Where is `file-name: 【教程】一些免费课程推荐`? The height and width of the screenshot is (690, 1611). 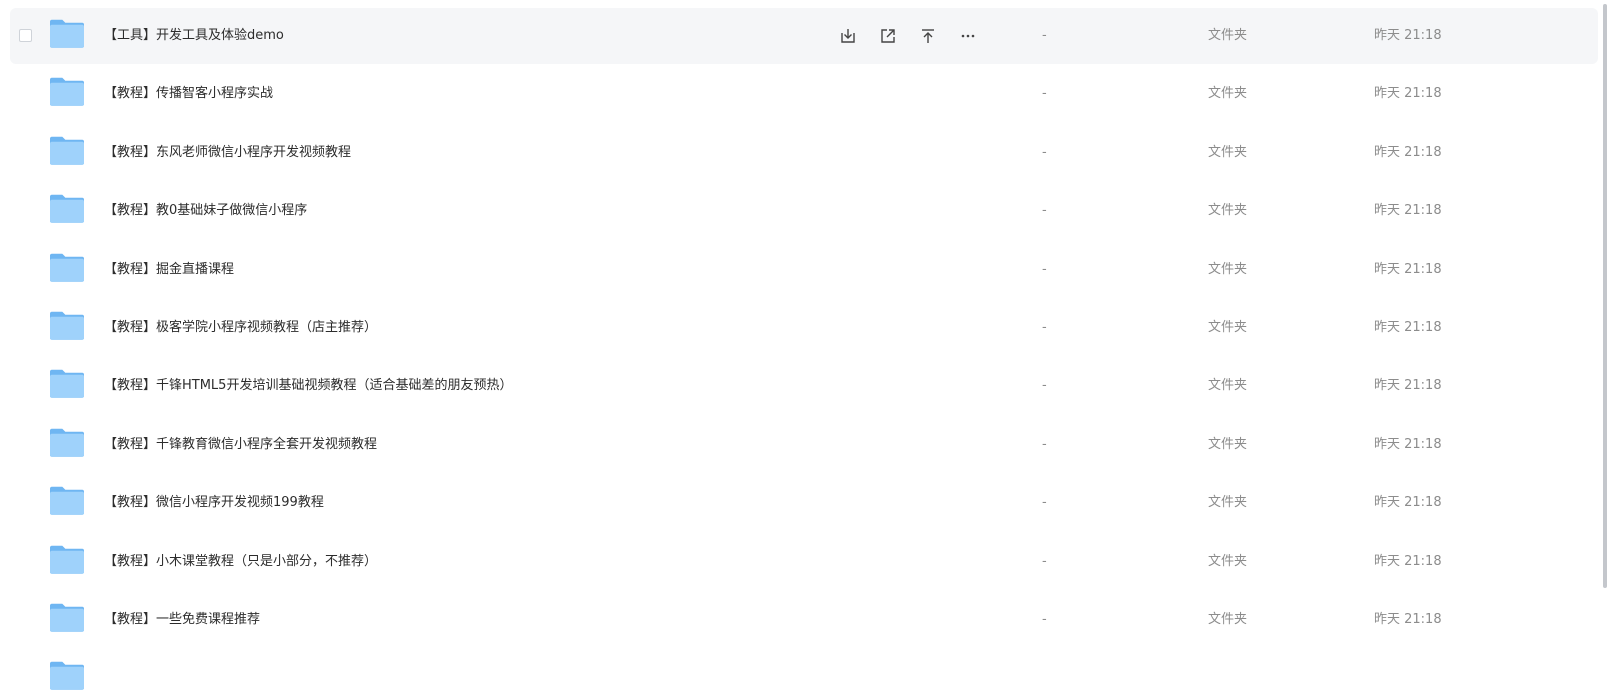 file-name: 【教程】一些免费课程推荐 is located at coordinates (182, 620).